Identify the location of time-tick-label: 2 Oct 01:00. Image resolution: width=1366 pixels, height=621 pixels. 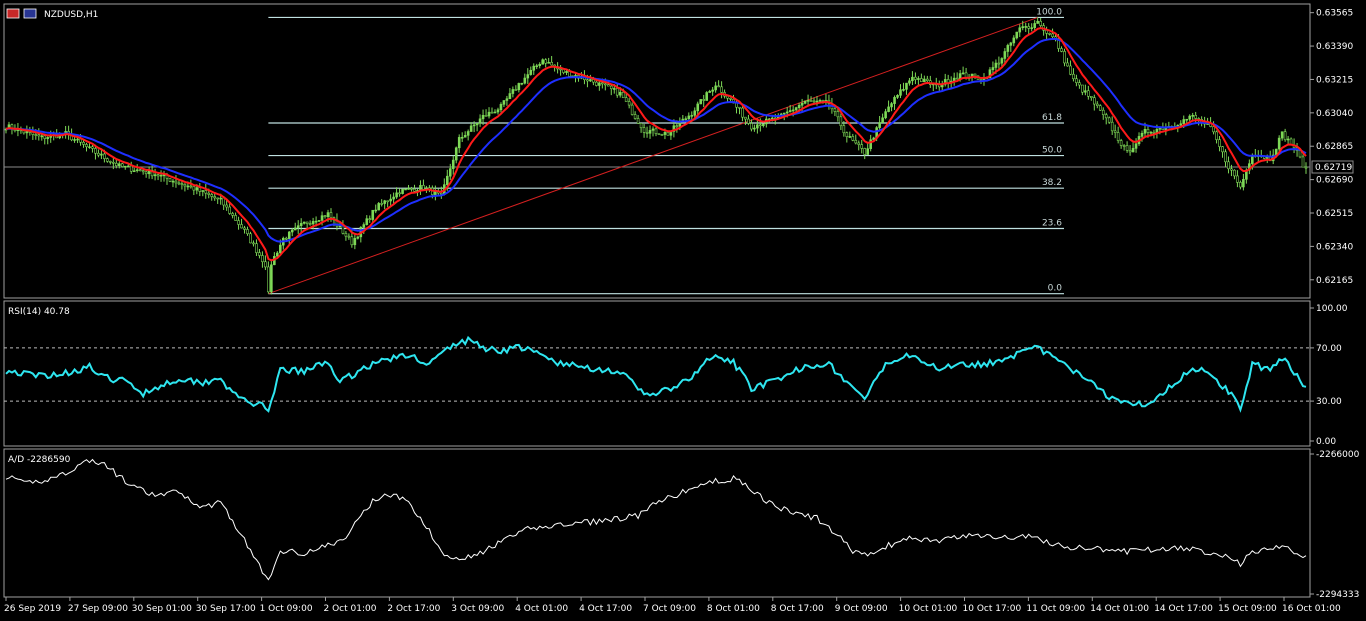
(350, 609).